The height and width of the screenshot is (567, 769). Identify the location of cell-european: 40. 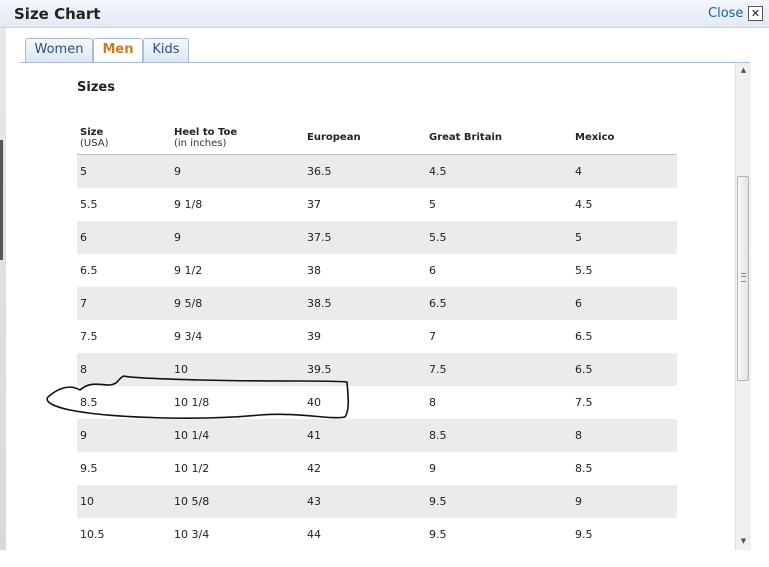
(314, 402).